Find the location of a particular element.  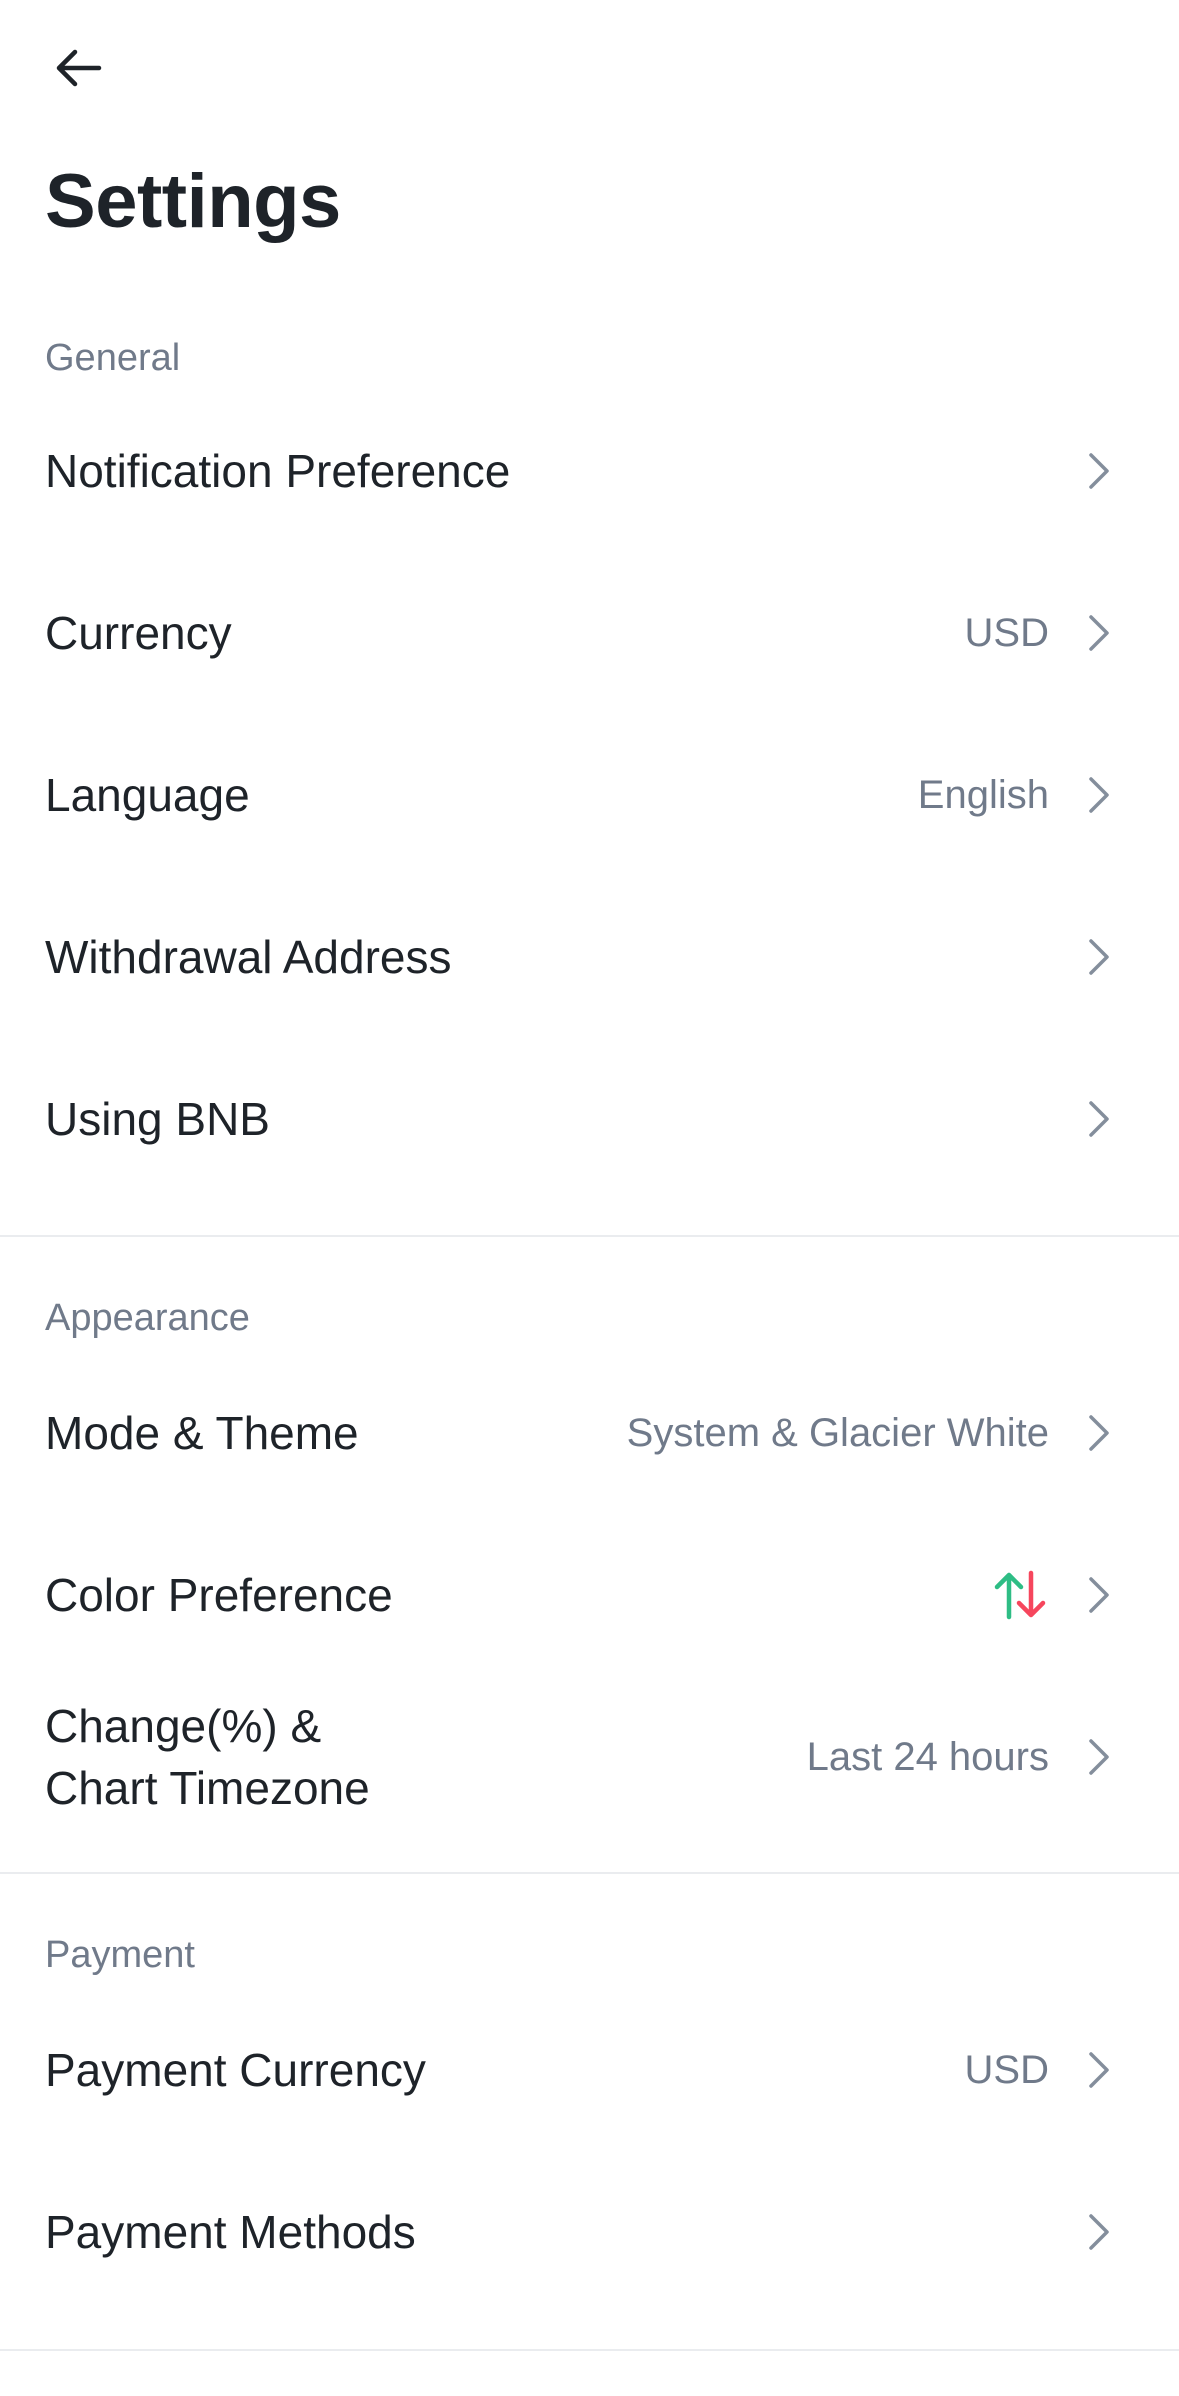

row-label: Withdrawal Address is located at coordinates (248, 956).